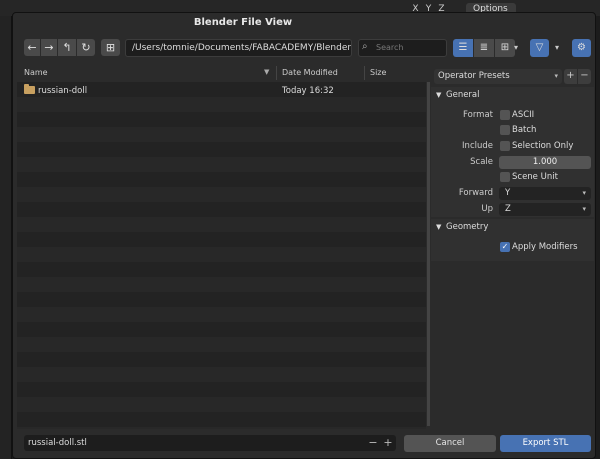 The width and height of the screenshot is (600, 459). I want to click on arrow-right-icon: →, so click(49, 47).